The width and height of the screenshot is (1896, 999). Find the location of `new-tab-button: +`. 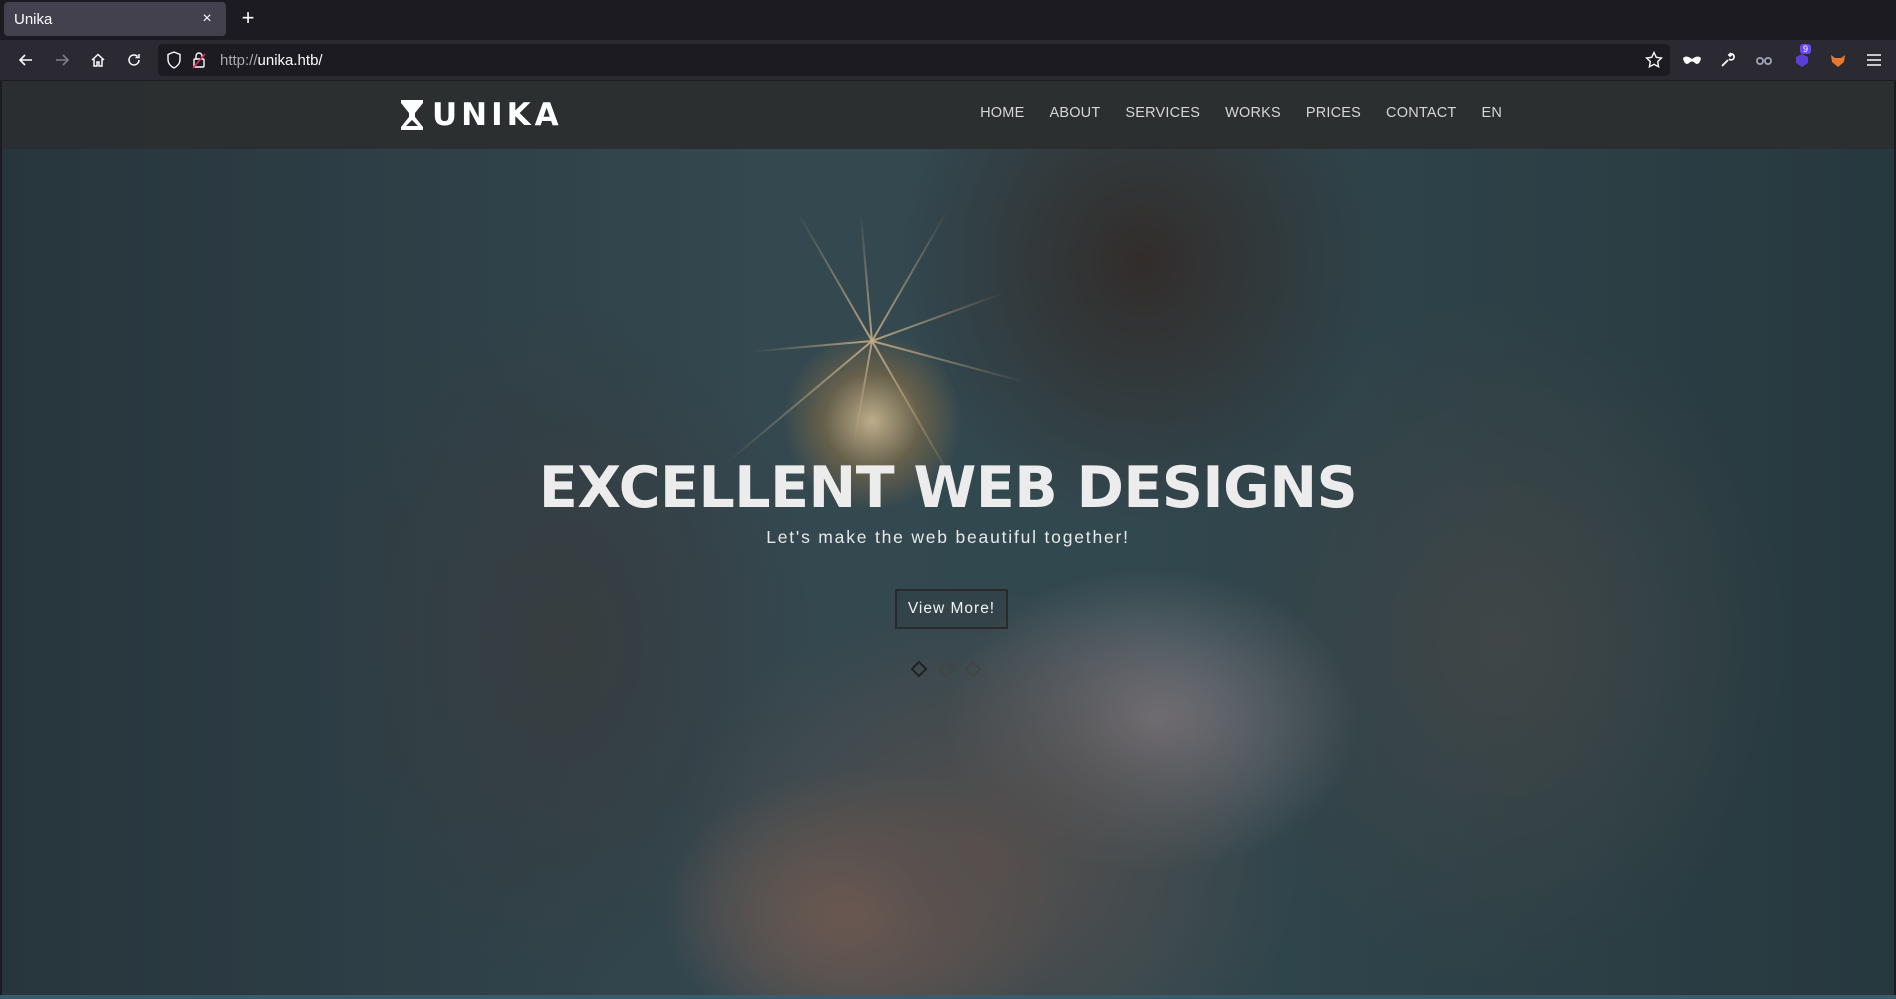

new-tab-button: + is located at coordinates (248, 18).